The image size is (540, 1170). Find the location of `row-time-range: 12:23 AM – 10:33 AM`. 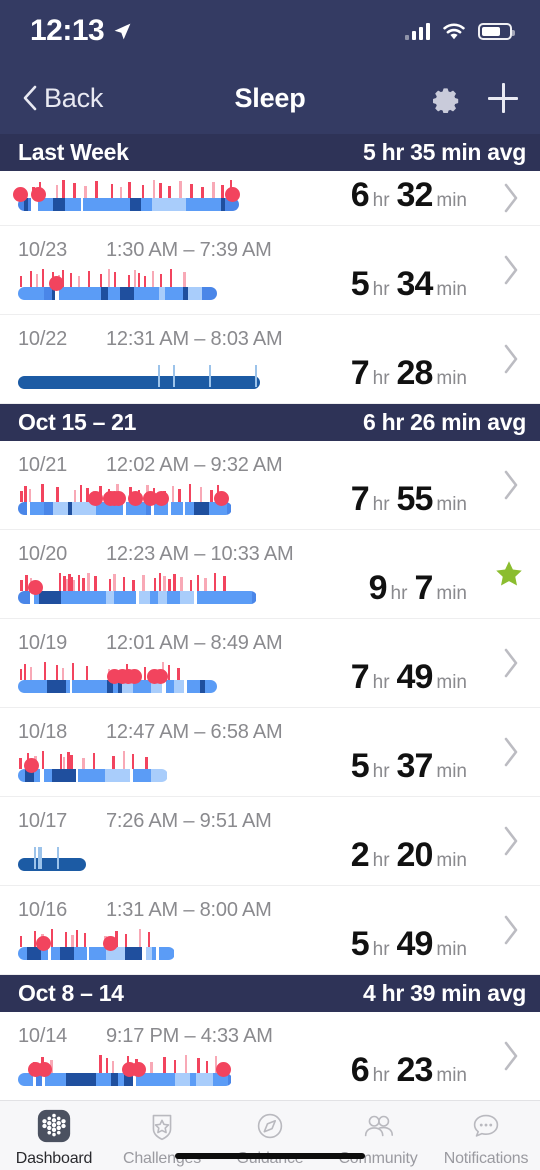

row-time-range: 12:23 AM – 10:33 AM is located at coordinates (200, 553).